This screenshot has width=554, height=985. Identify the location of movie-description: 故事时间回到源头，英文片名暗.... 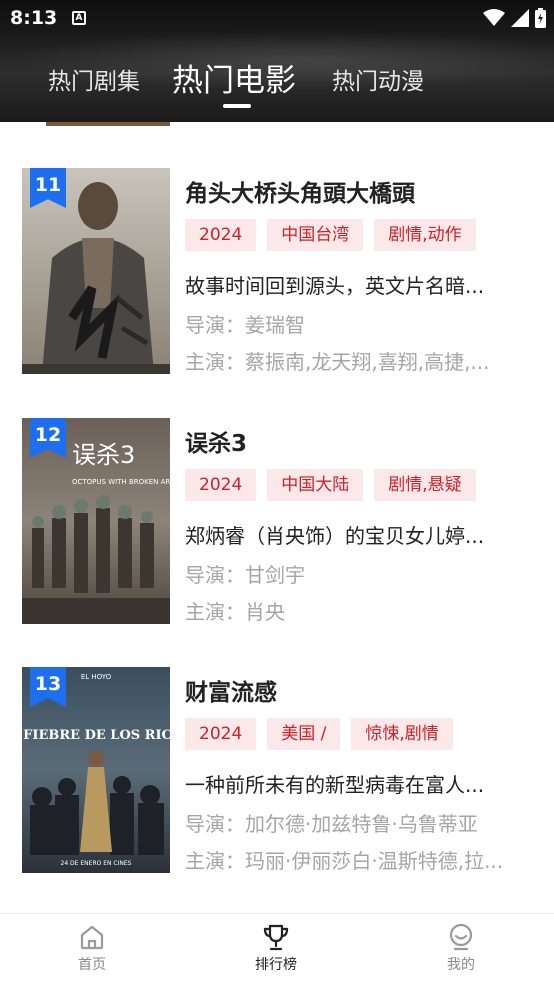
(335, 286).